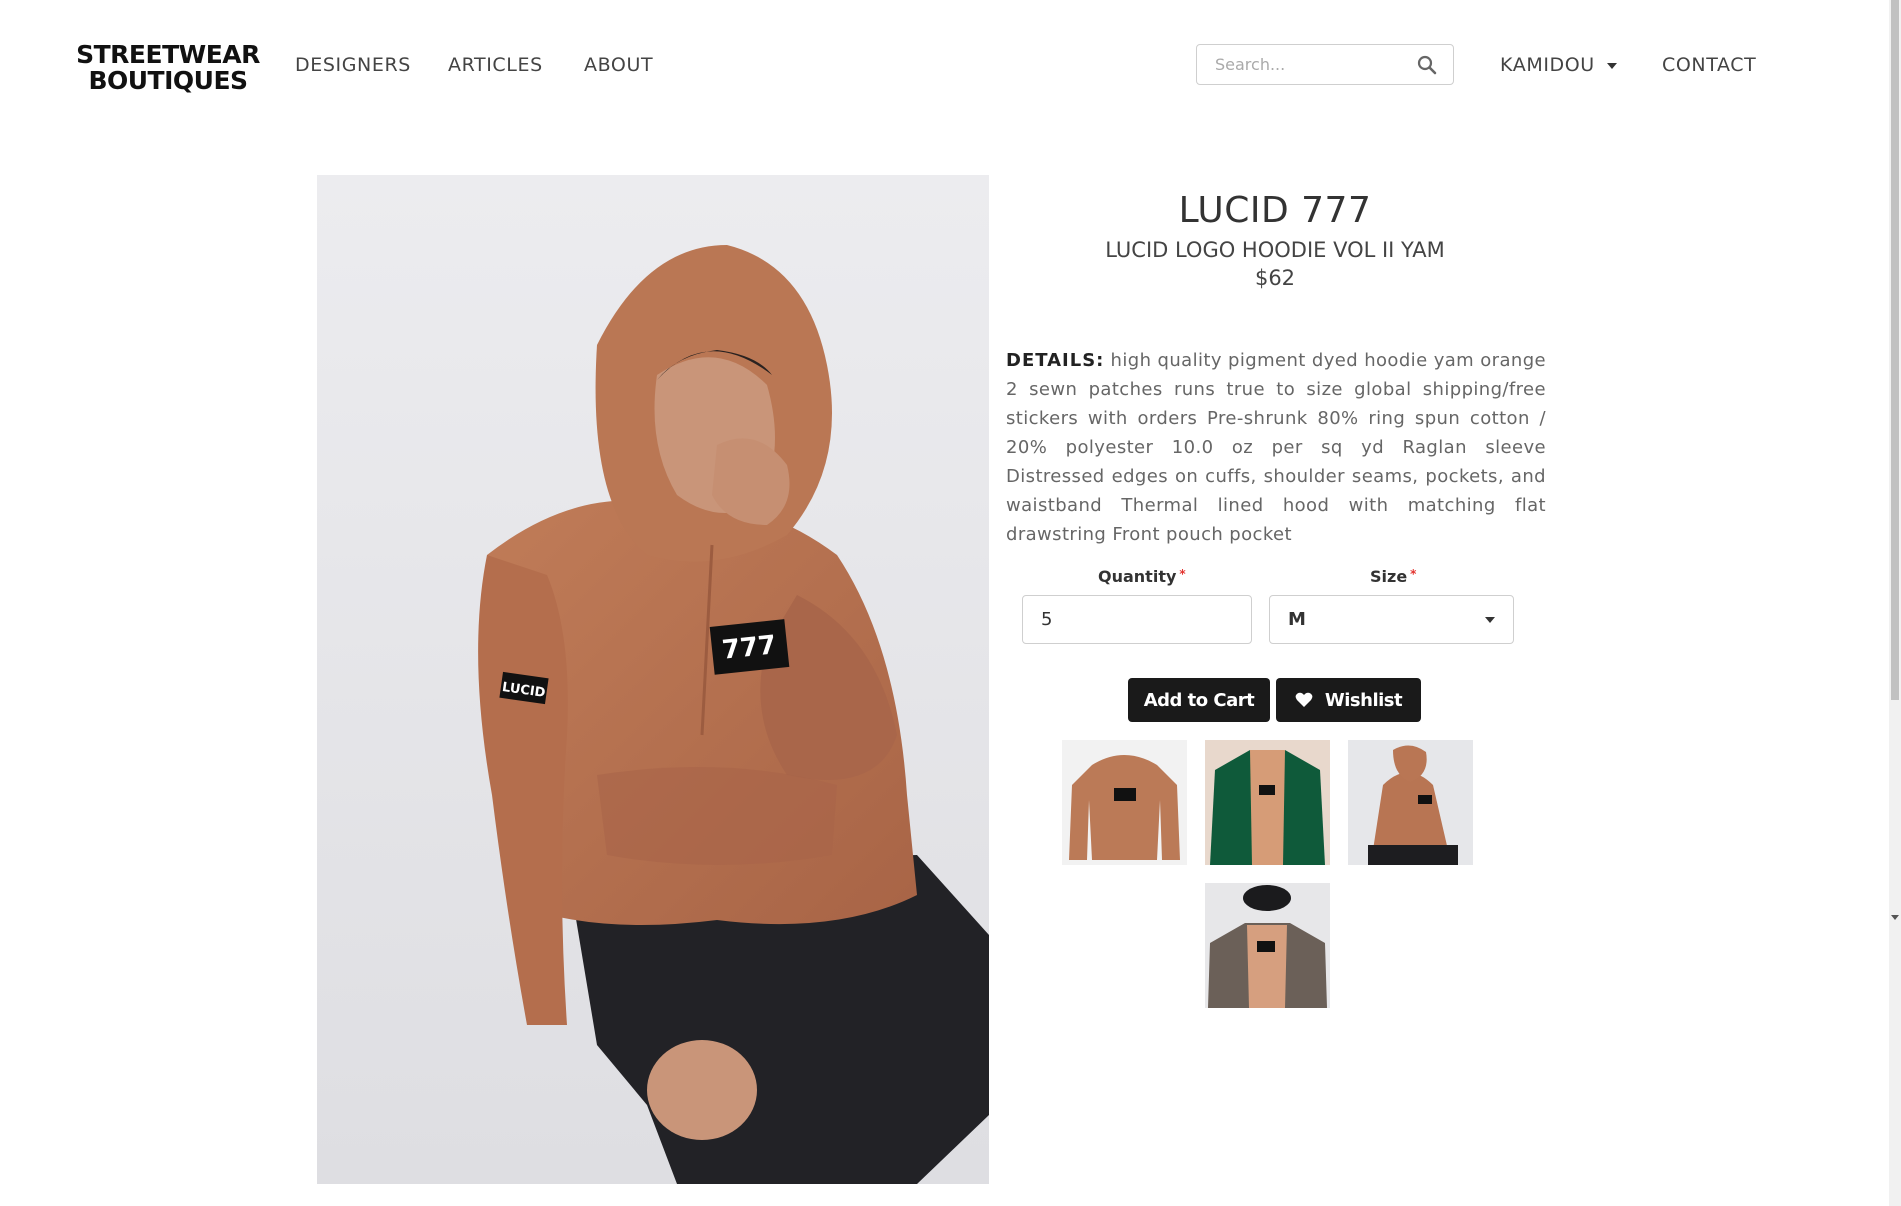  I want to click on product-brand: LUCID 777, so click(1275, 210).